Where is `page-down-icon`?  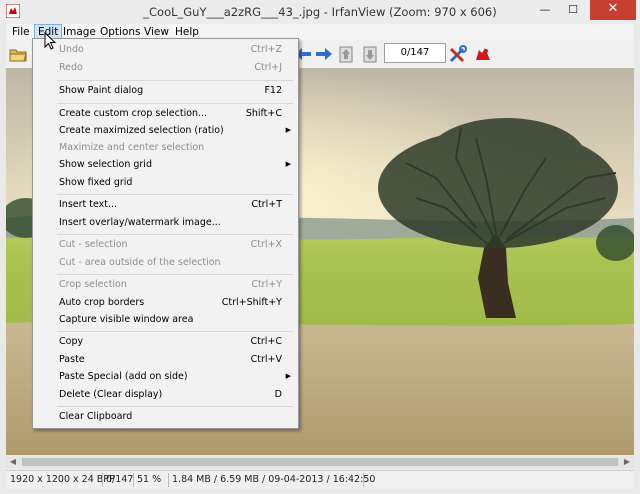
page-down-icon is located at coordinates (371, 54).